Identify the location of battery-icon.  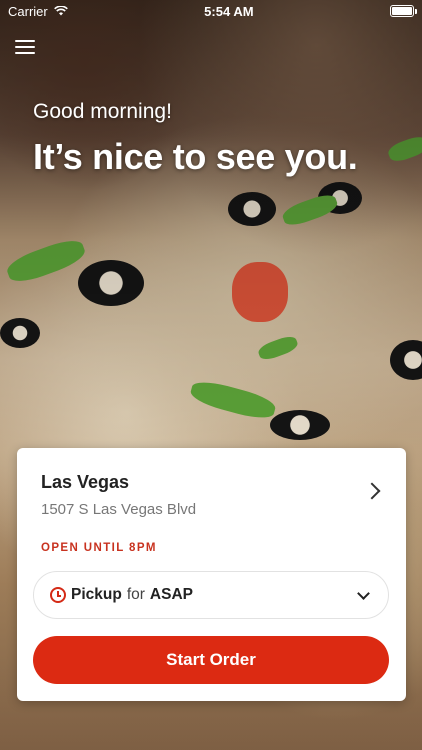
(403, 11).